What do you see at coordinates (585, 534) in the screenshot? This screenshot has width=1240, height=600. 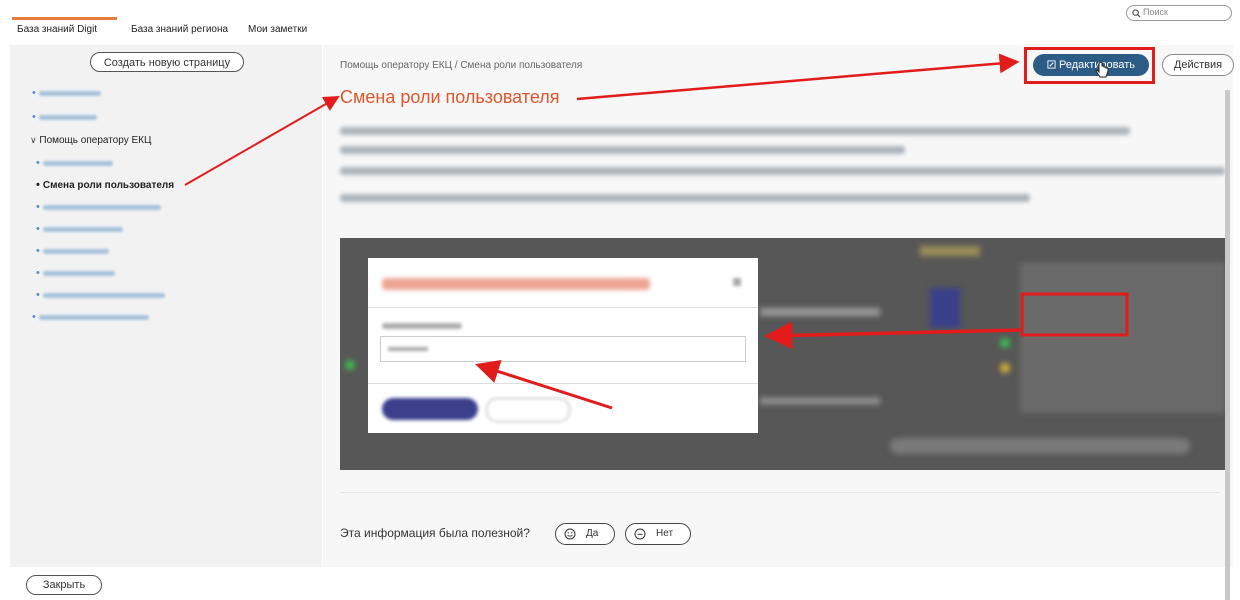 I see `feedback-yes-button: Да` at bounding box center [585, 534].